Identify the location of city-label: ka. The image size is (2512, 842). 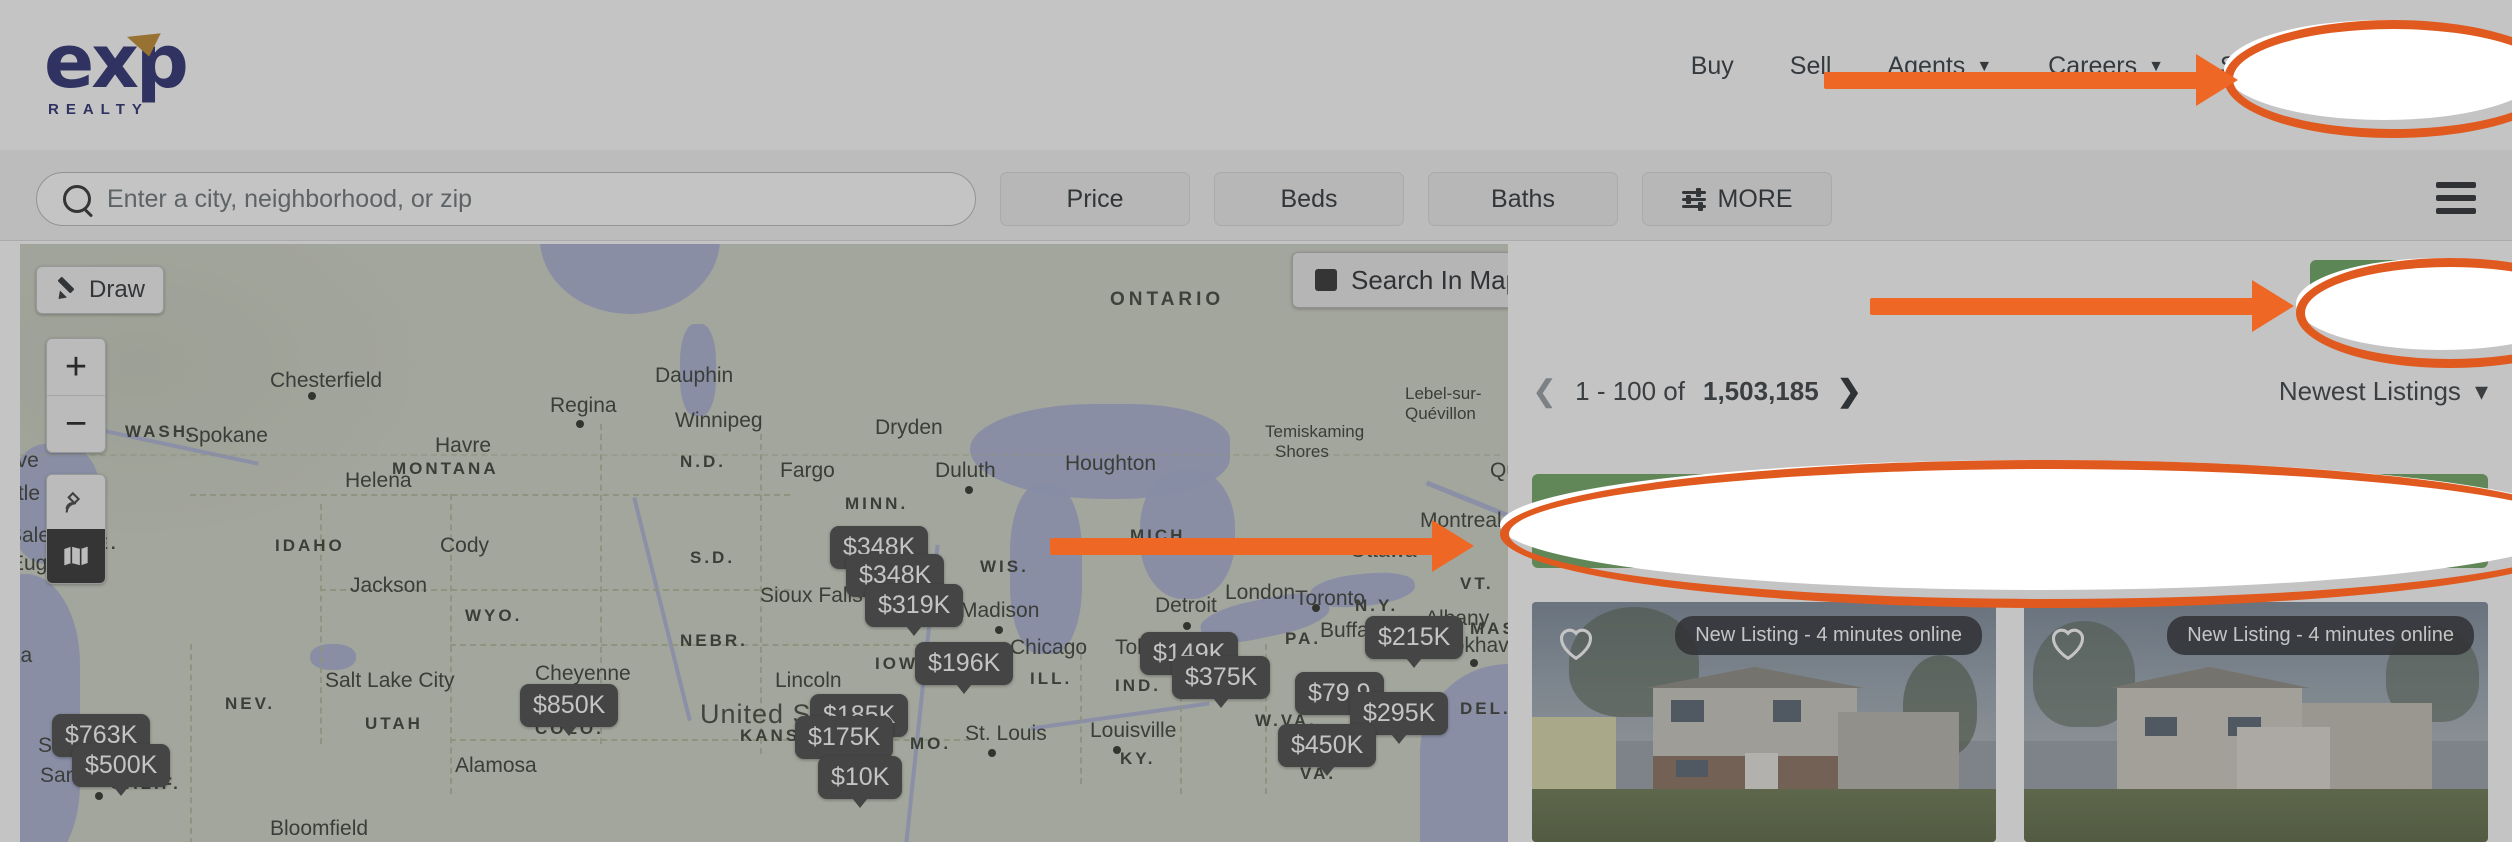
(26, 655).